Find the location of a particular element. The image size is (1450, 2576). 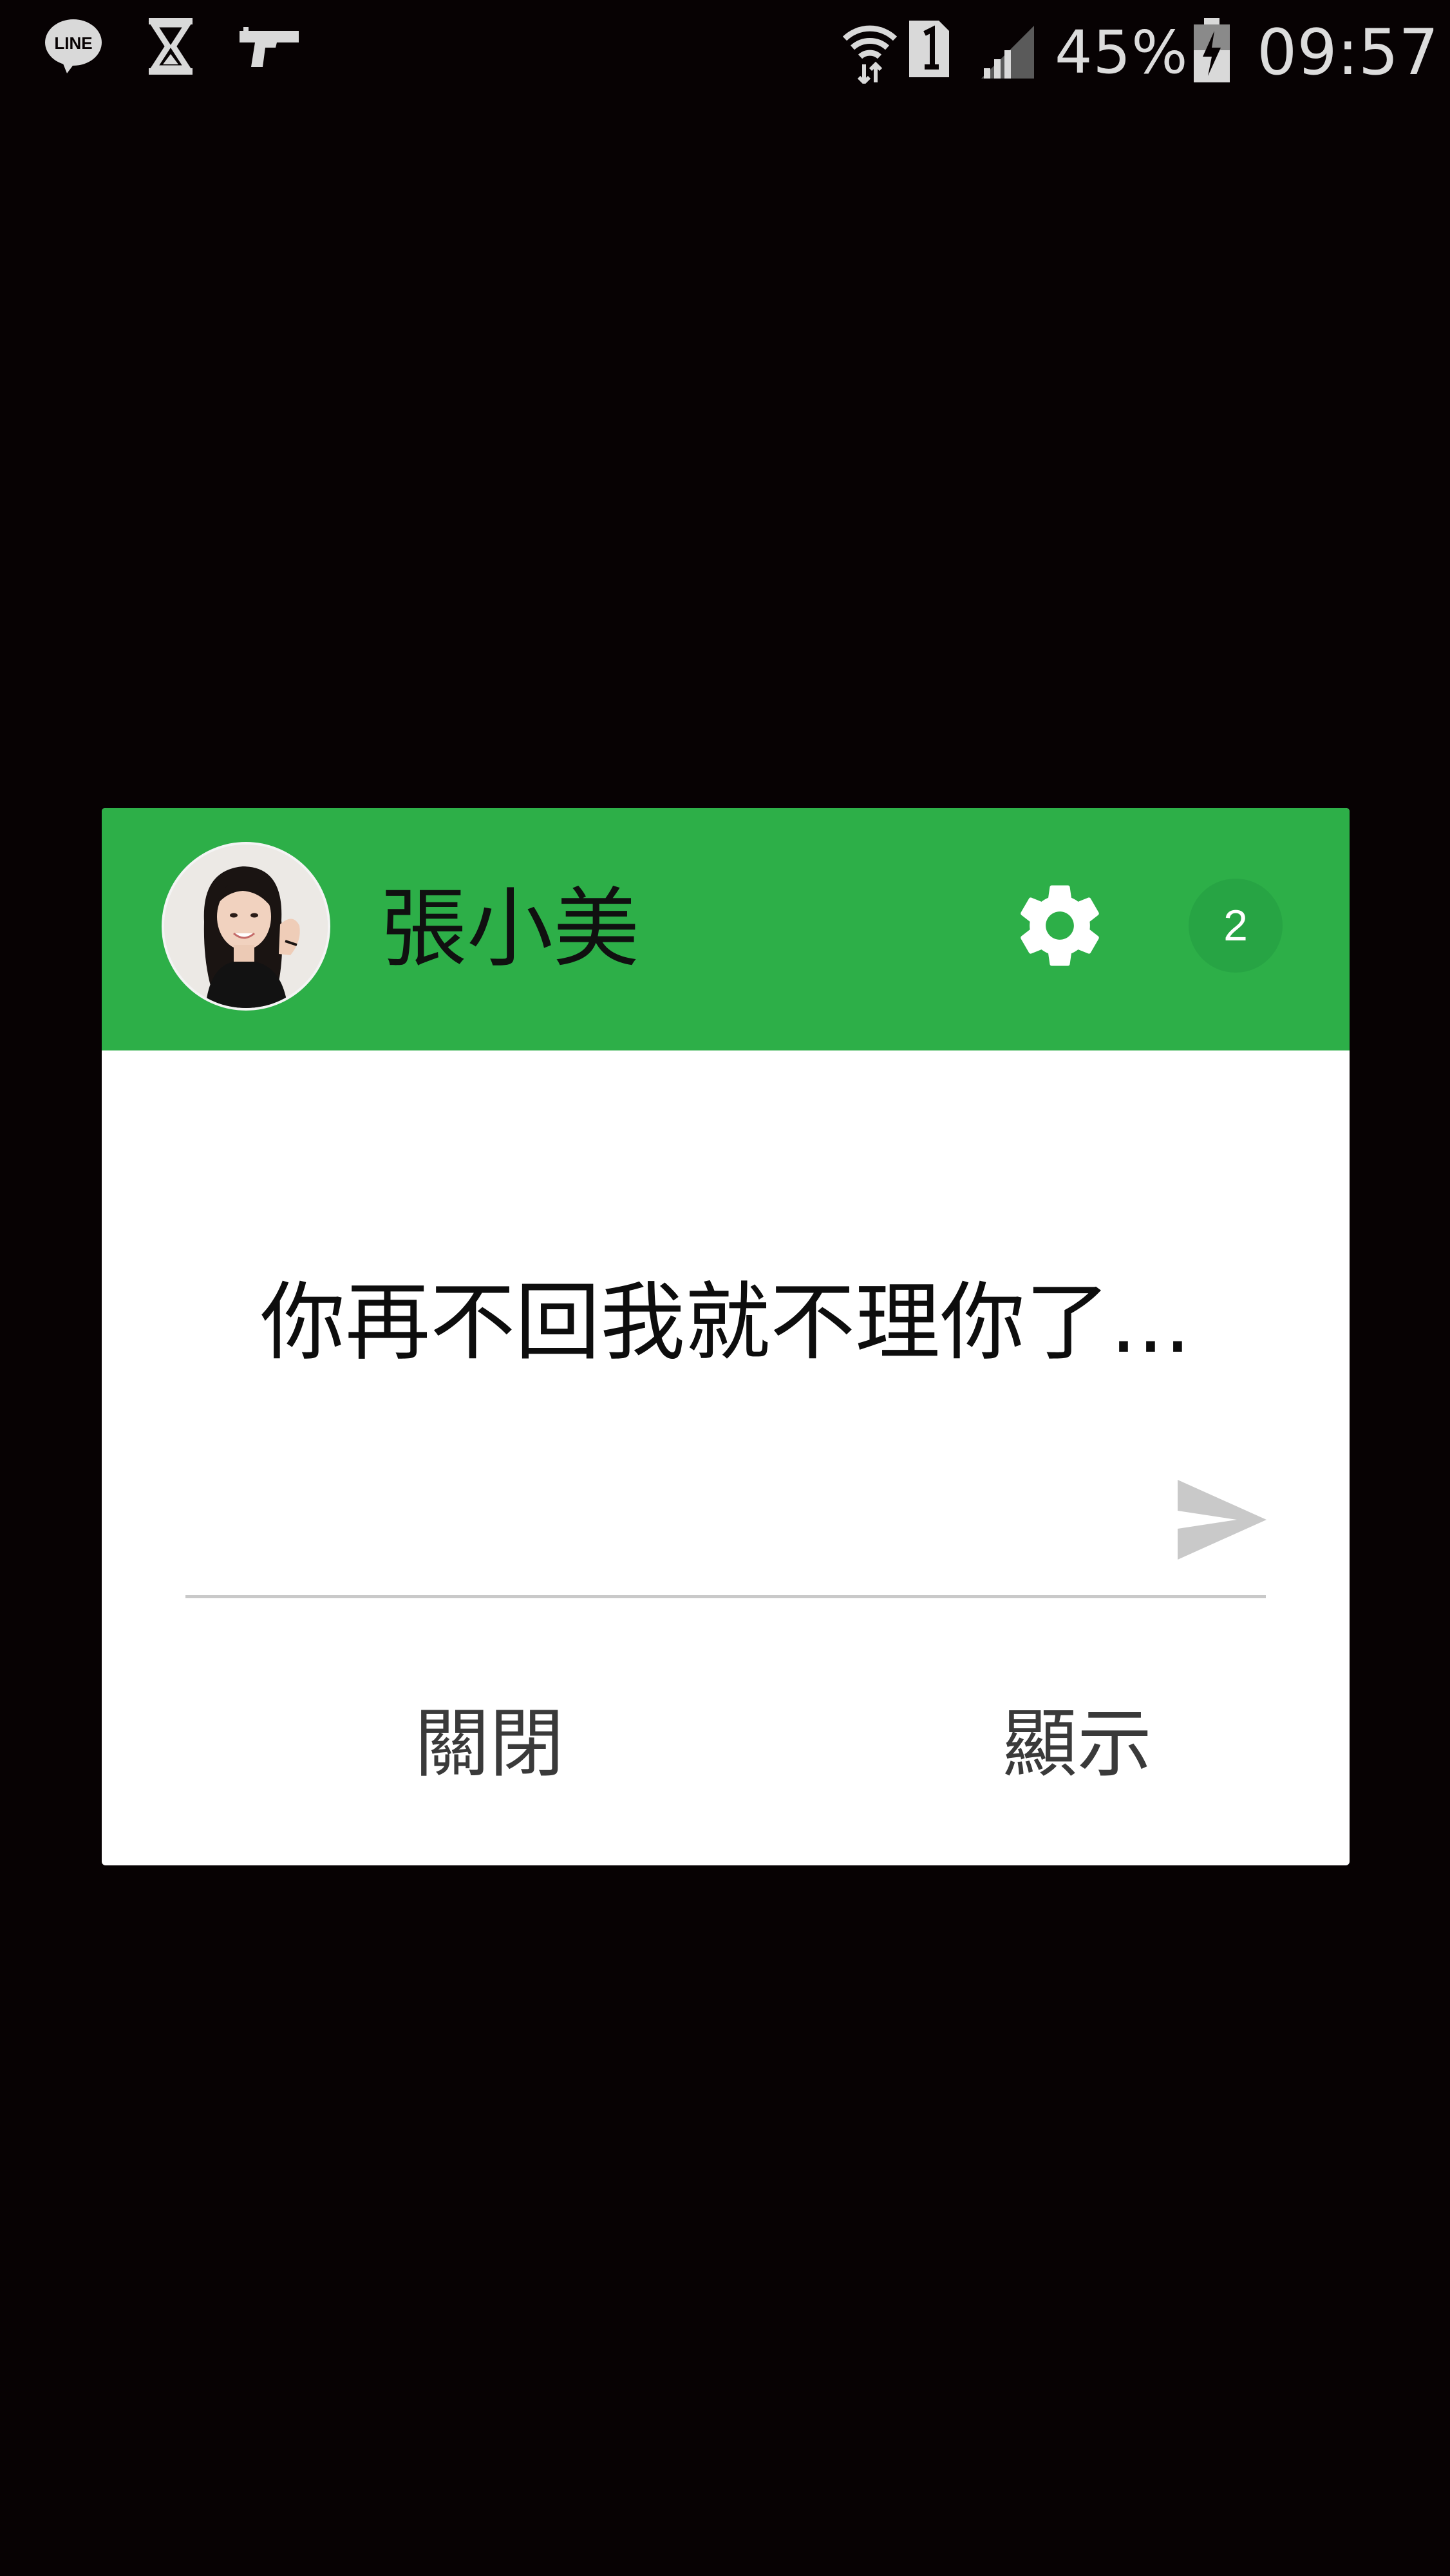

show-button: 顯示 is located at coordinates (1077, 1744).